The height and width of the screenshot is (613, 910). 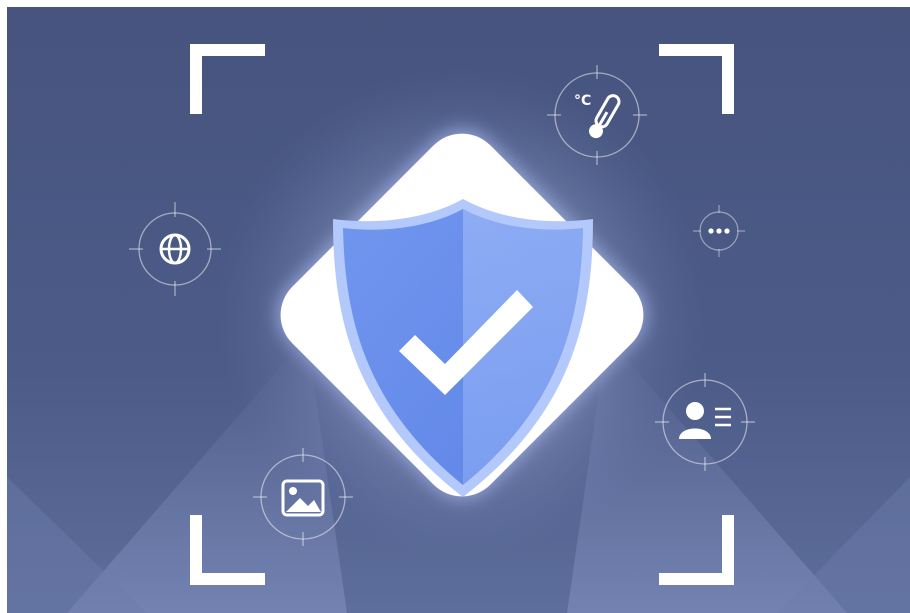 What do you see at coordinates (582, 101) in the screenshot?
I see `celsius-label: °C` at bounding box center [582, 101].